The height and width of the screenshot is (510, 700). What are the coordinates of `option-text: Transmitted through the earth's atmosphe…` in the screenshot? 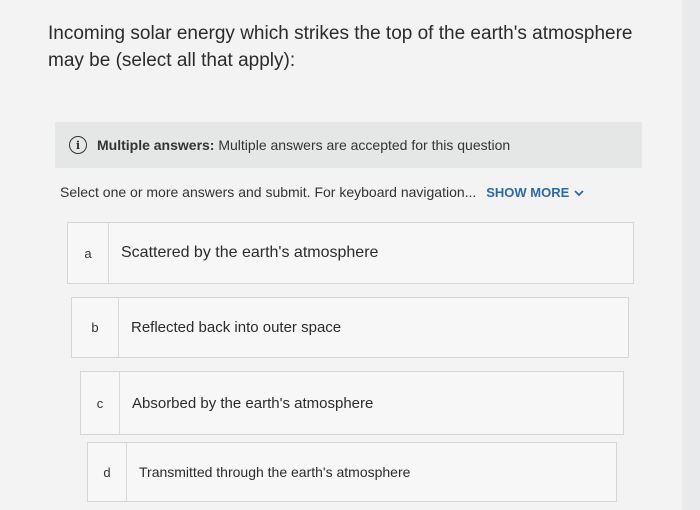 It's located at (275, 472).